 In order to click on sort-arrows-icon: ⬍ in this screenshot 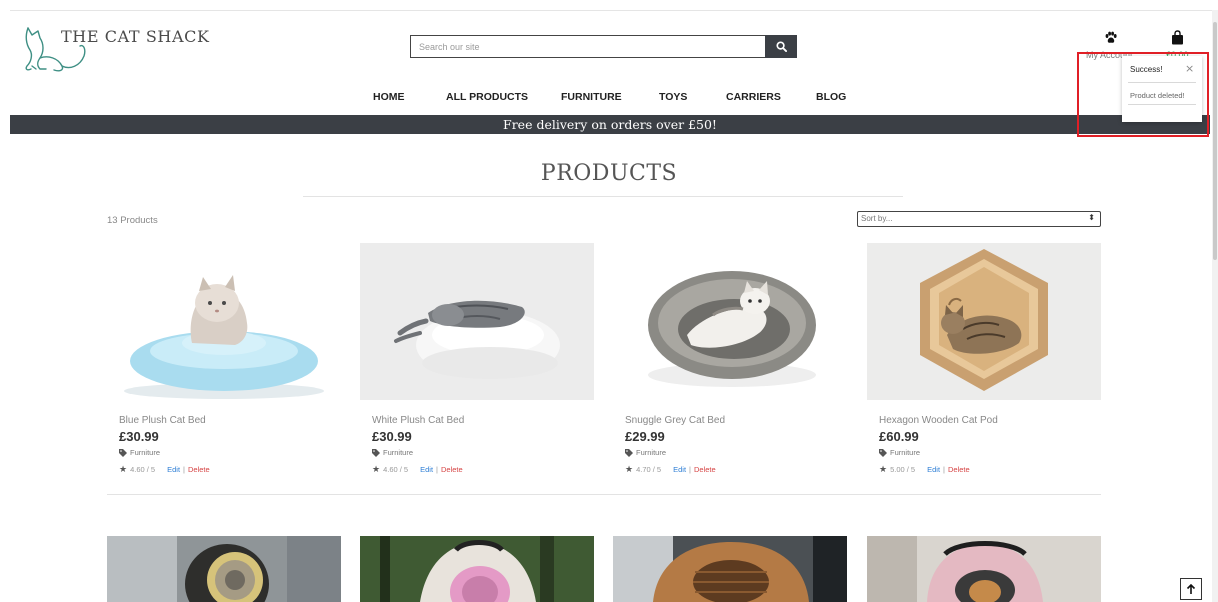, I will do `click(1091, 217)`.